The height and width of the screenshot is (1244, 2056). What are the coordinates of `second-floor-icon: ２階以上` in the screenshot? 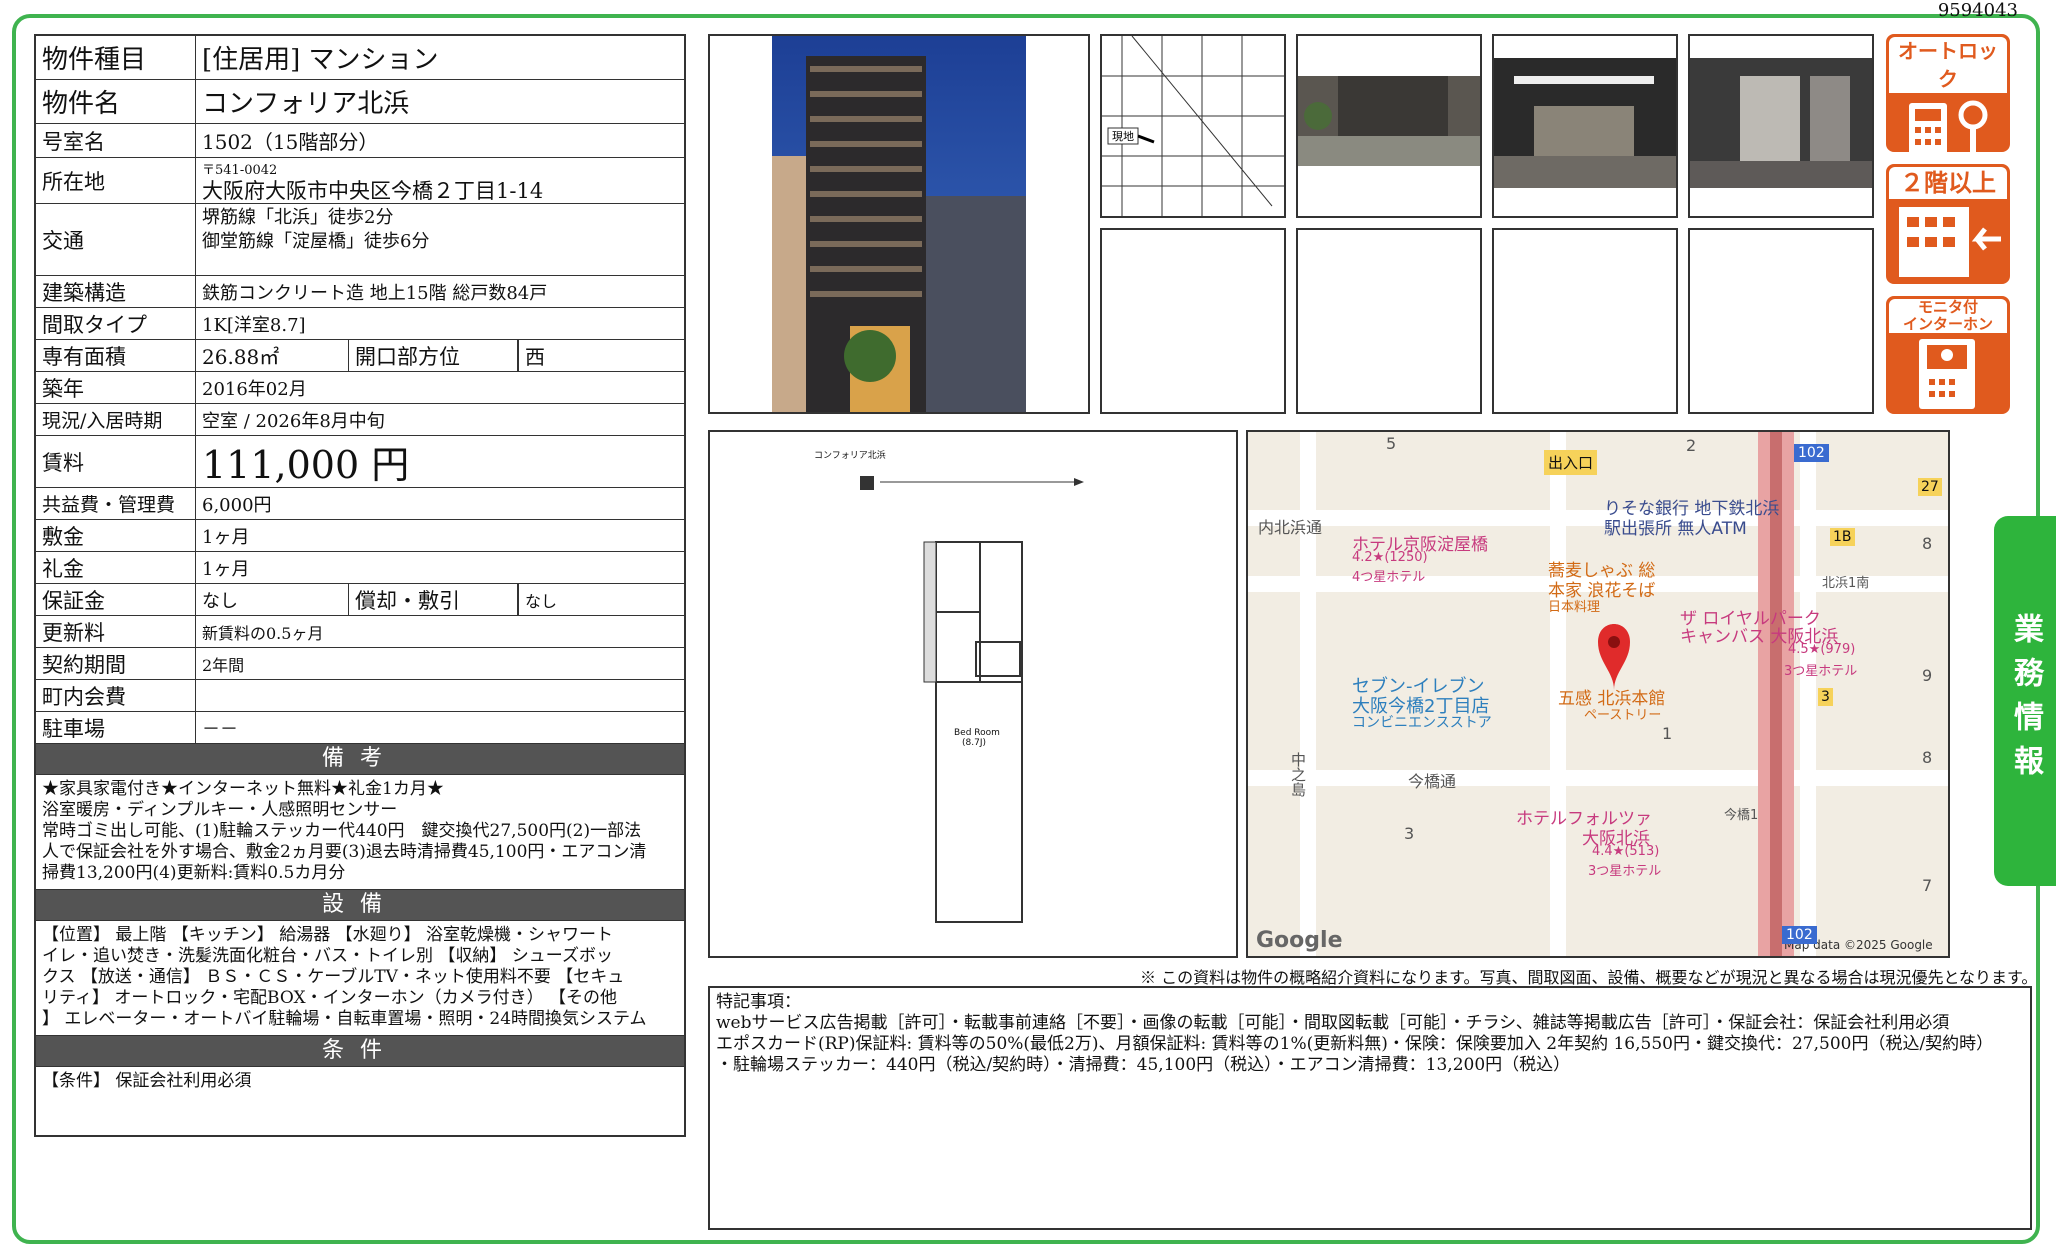 It's located at (1948, 224).